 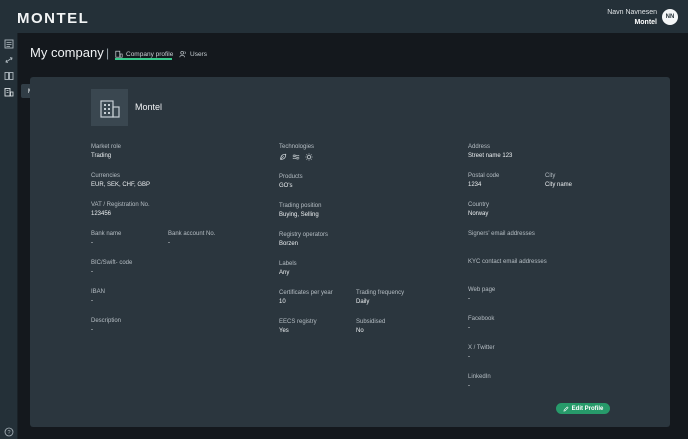 What do you see at coordinates (558, 180) in the screenshot?
I see `field-city: City City name` at bounding box center [558, 180].